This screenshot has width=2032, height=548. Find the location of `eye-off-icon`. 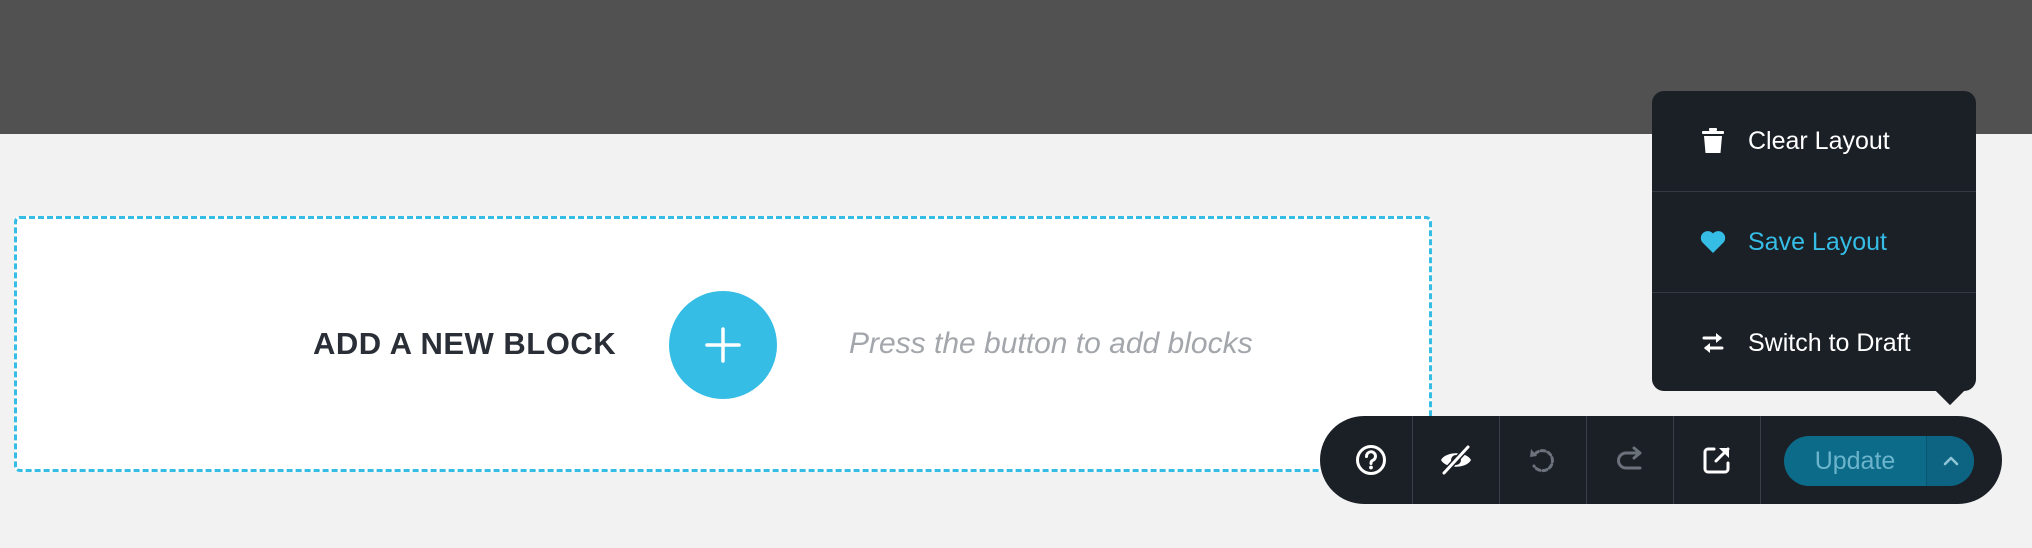

eye-off-icon is located at coordinates (1456, 460).